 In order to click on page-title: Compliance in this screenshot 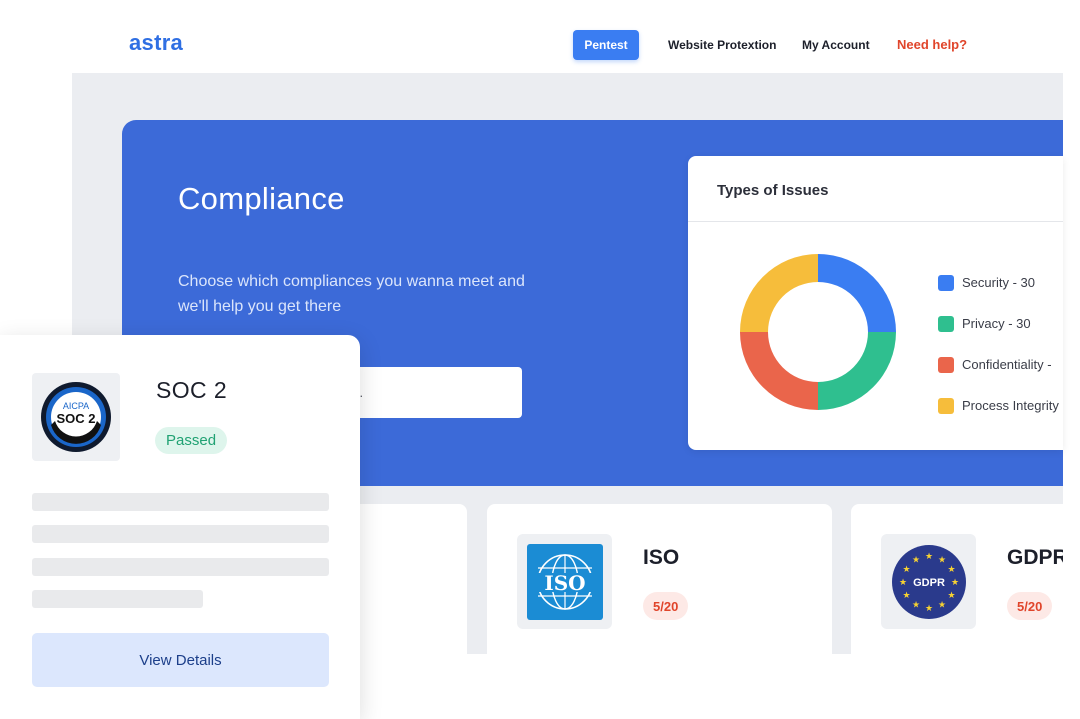, I will do `click(261, 198)`.